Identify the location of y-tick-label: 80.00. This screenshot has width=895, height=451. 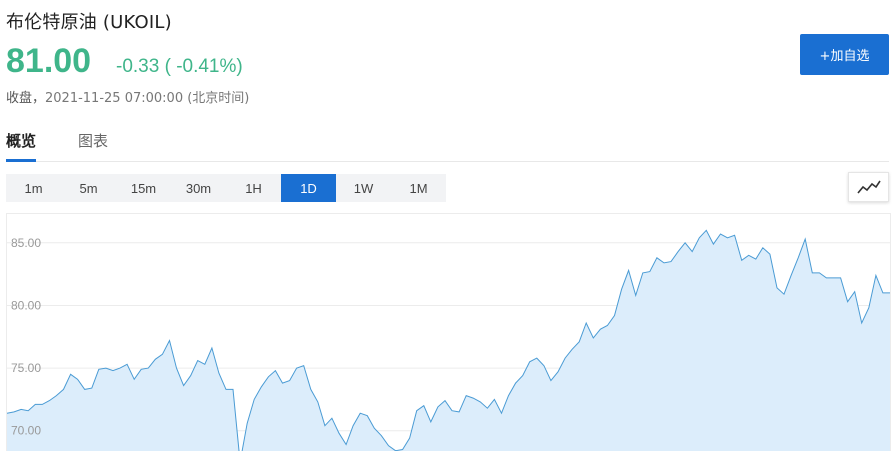
(26, 305).